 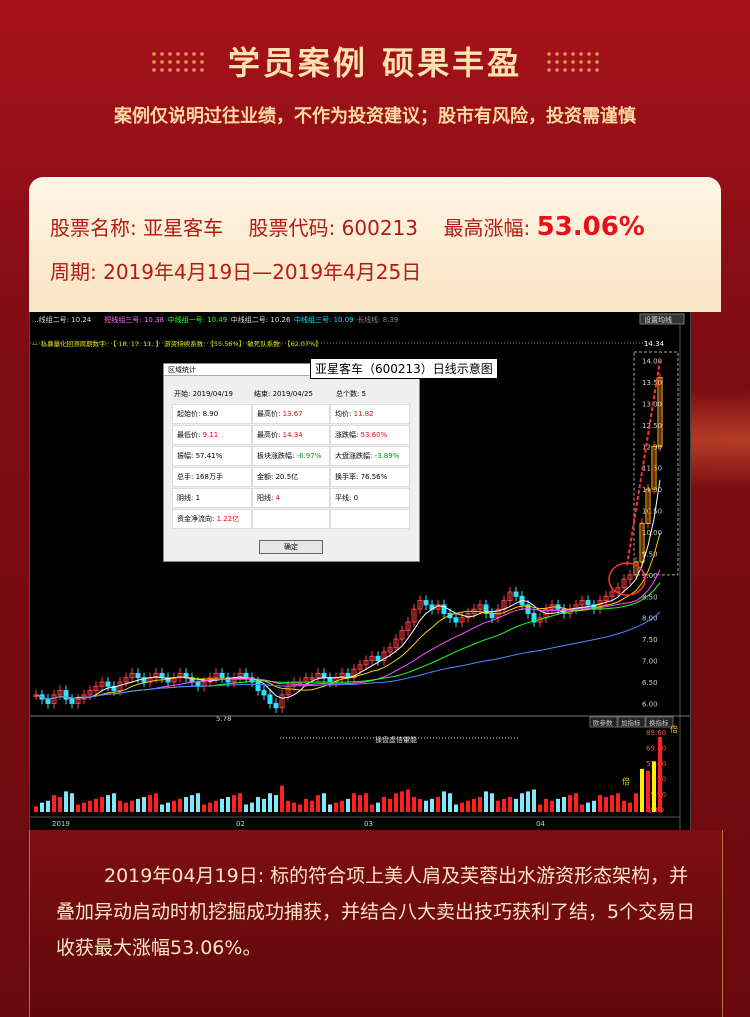 What do you see at coordinates (291, 477) in the screenshot?
I see `stat-cell: 金额: 20.5亿` at bounding box center [291, 477].